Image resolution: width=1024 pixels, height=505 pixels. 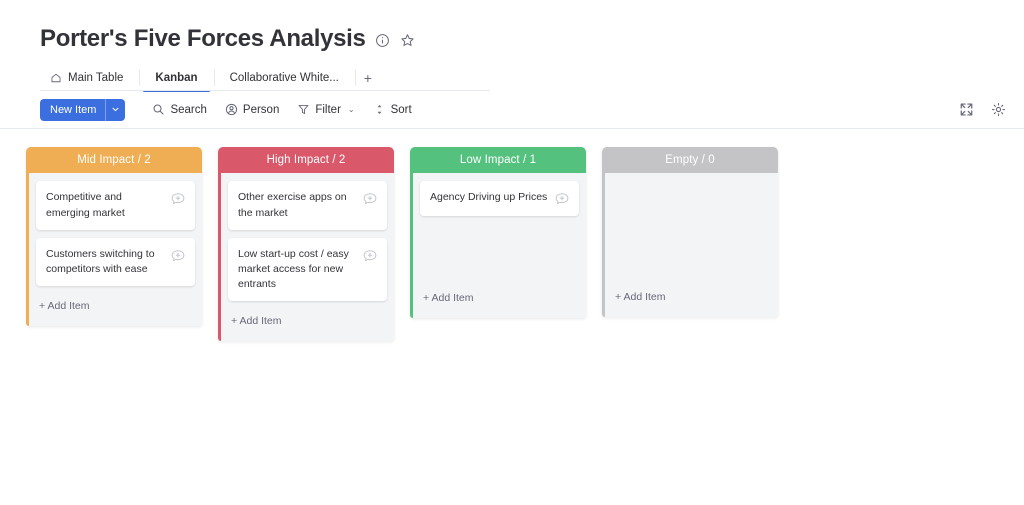 What do you see at coordinates (489, 197) in the screenshot?
I see `kanban-card-title: Agency Driving up Prices` at bounding box center [489, 197].